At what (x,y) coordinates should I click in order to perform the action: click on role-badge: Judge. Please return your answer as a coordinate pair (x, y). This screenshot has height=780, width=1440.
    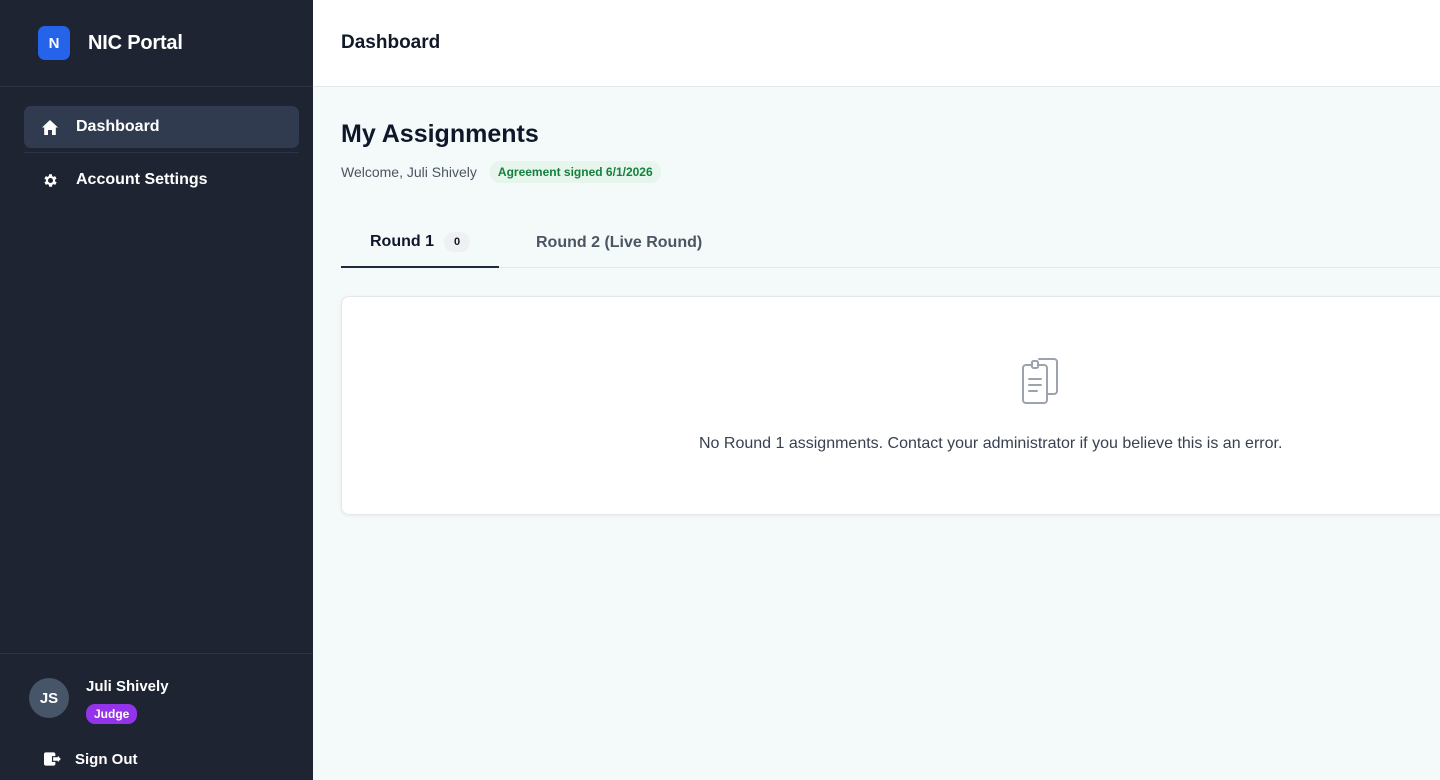
    Looking at the image, I should click on (112, 714).